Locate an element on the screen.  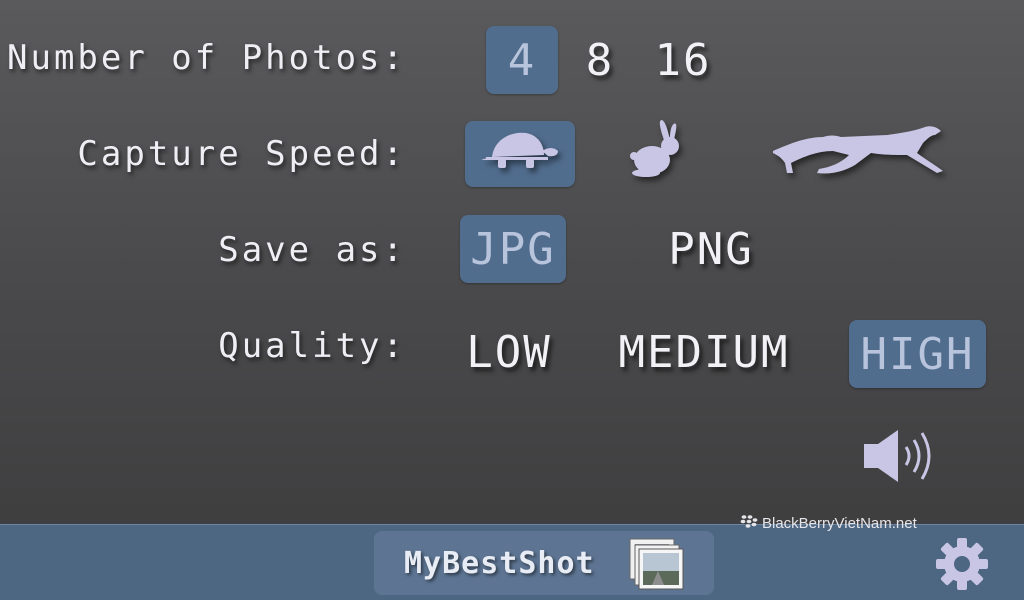
bottom-bar: MyBestShot is located at coordinates (512, 562).